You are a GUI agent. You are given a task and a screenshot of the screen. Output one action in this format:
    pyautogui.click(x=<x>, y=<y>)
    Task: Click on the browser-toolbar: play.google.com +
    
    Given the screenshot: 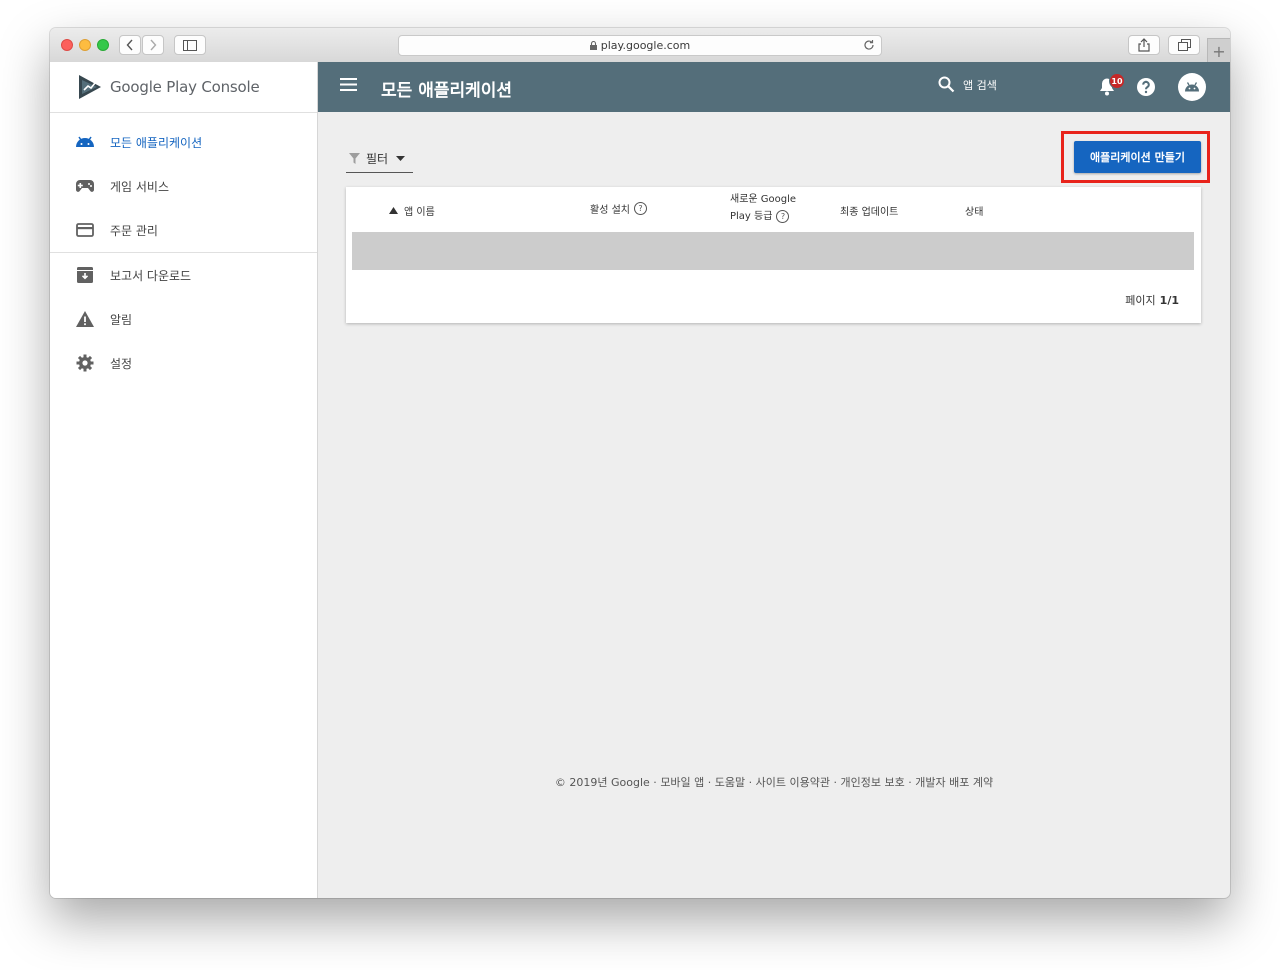 What is the action you would take?
    pyautogui.click(x=640, y=45)
    